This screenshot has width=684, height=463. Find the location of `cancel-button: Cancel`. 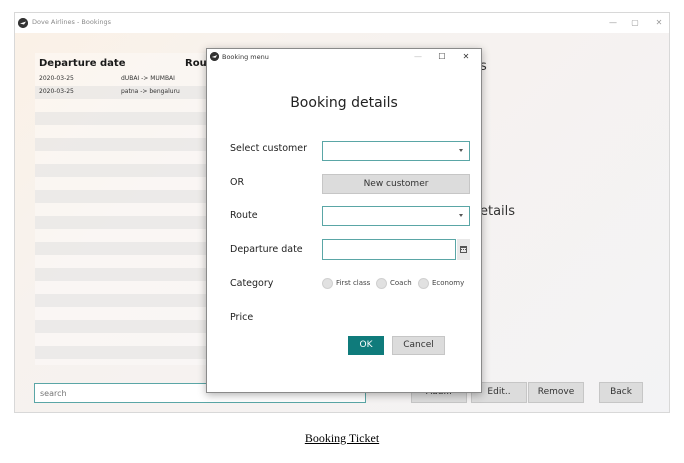

cancel-button: Cancel is located at coordinates (418, 345).